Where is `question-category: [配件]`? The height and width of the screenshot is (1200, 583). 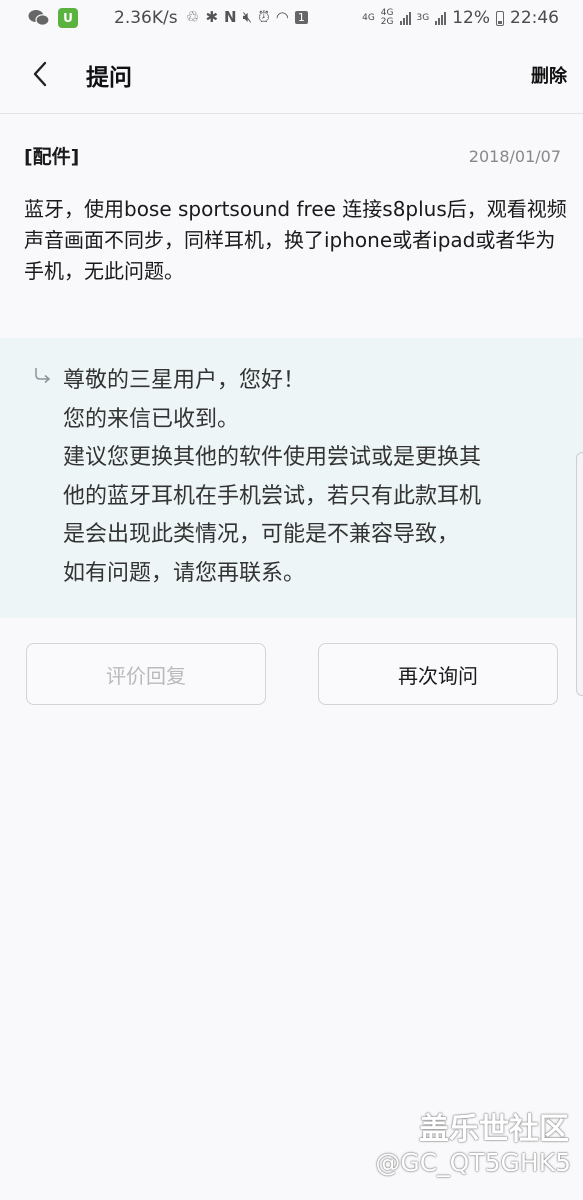 question-category: [配件] is located at coordinates (52, 157).